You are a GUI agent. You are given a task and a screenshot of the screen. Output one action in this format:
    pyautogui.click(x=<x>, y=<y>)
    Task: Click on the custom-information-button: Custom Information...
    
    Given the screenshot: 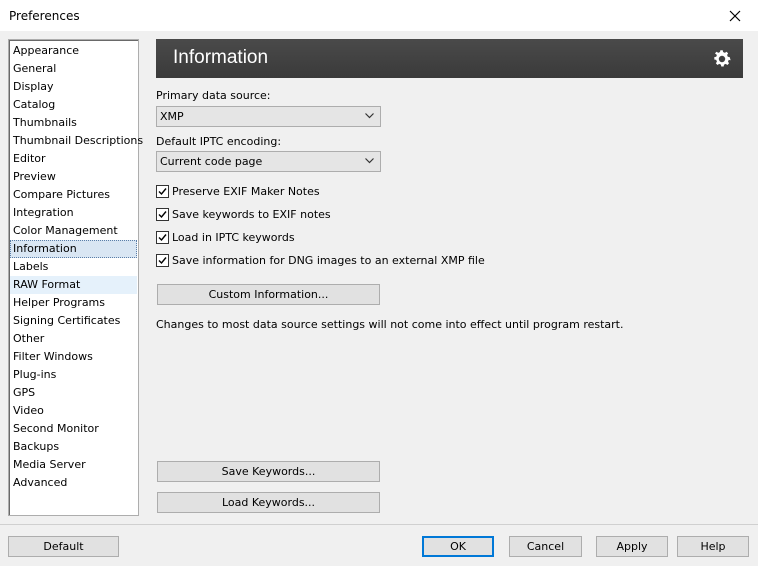 What is the action you would take?
    pyautogui.click(x=268, y=294)
    